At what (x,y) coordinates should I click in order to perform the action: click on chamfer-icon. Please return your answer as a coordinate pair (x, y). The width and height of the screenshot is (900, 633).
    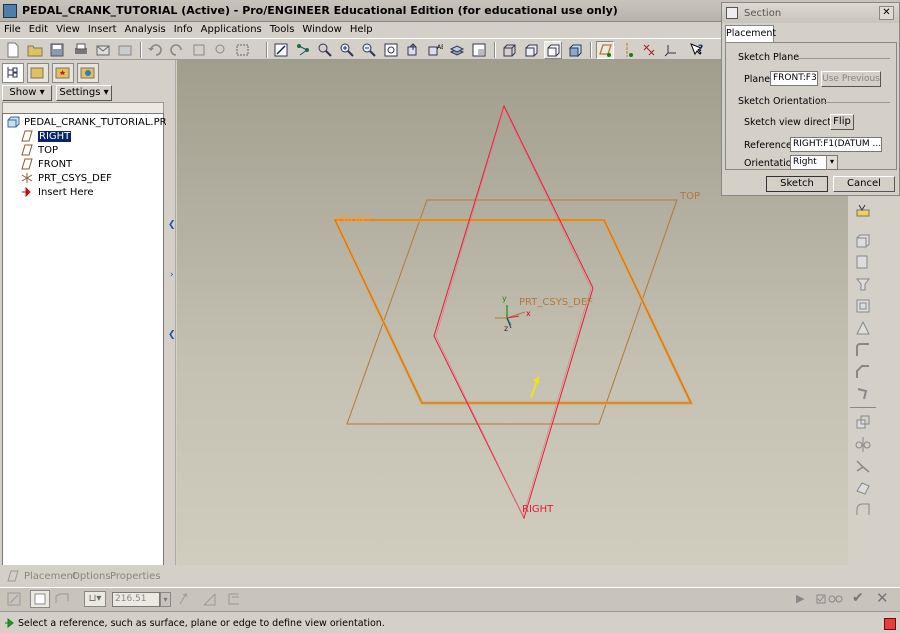
    Looking at the image, I should click on (863, 372).